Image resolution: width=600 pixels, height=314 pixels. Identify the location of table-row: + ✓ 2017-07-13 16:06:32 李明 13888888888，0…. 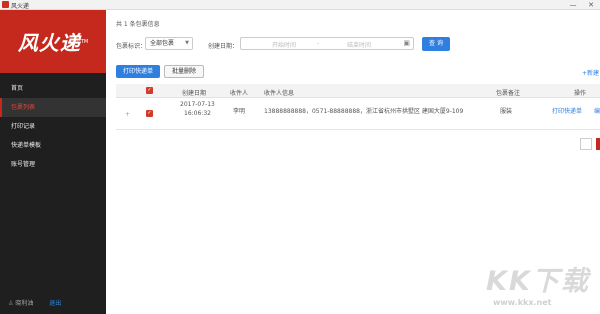
(358, 114).